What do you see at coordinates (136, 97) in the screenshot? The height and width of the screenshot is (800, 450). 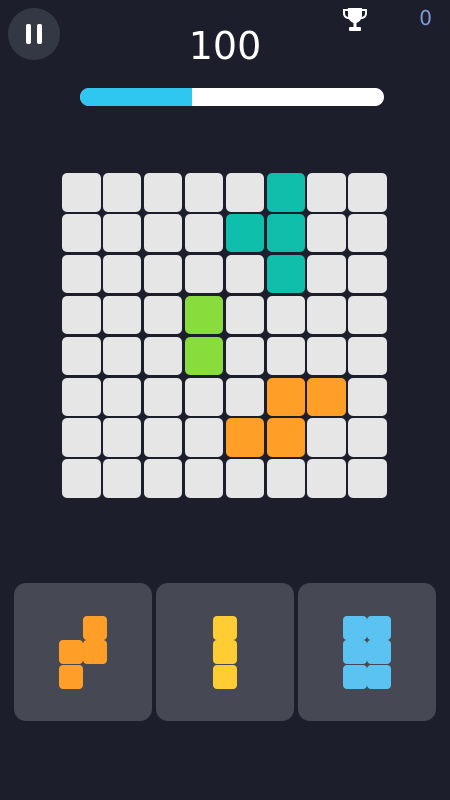 I see `progress-fill` at bounding box center [136, 97].